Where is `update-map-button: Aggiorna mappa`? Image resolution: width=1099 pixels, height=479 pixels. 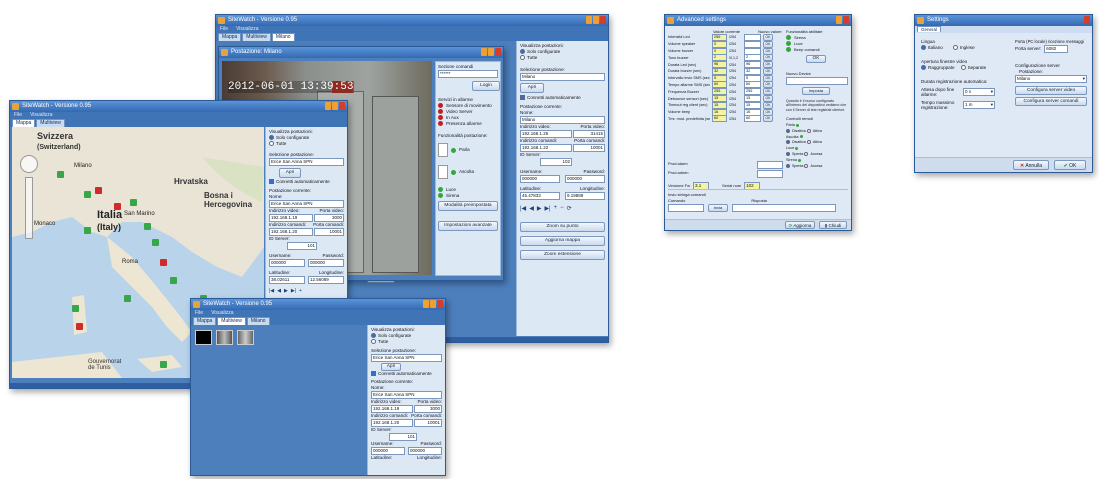 update-map-button: Aggiorna mappa is located at coordinates (562, 241).